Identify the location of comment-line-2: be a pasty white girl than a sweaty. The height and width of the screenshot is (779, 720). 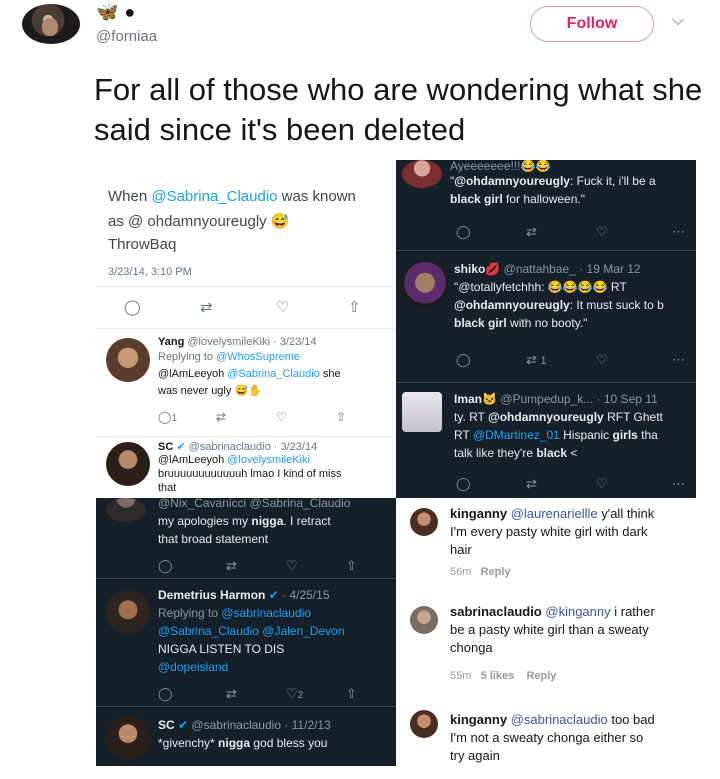
(549, 629).